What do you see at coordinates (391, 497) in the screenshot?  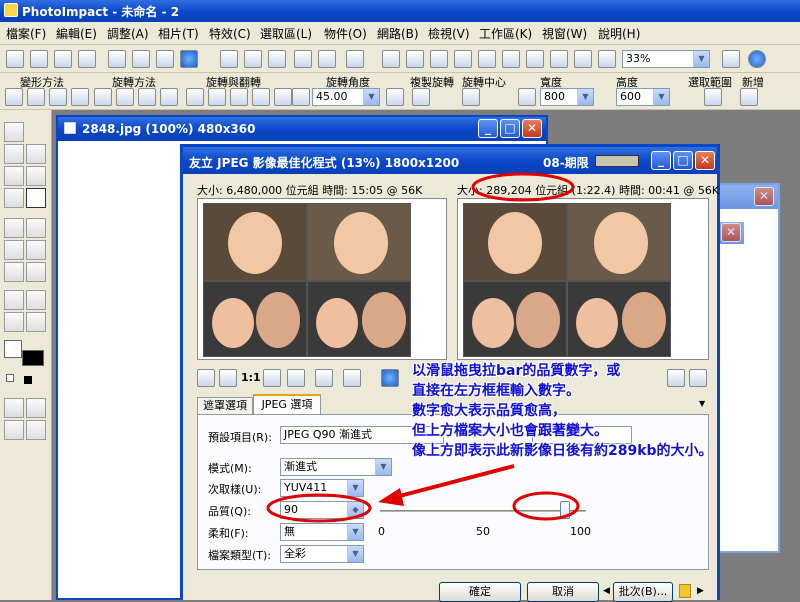 I see `arrow-head` at bounding box center [391, 497].